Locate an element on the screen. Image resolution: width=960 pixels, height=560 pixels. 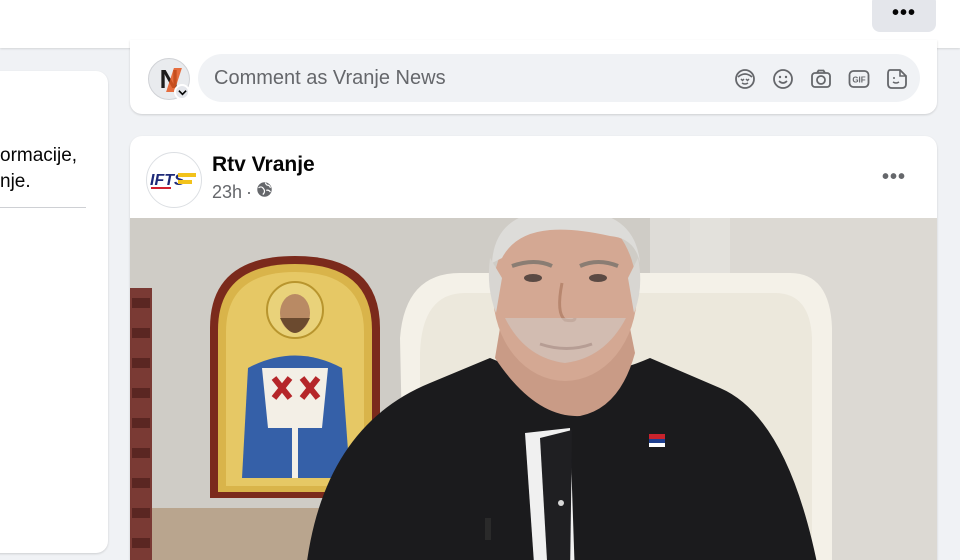
left-card-line-2: nje. is located at coordinates (15, 181).